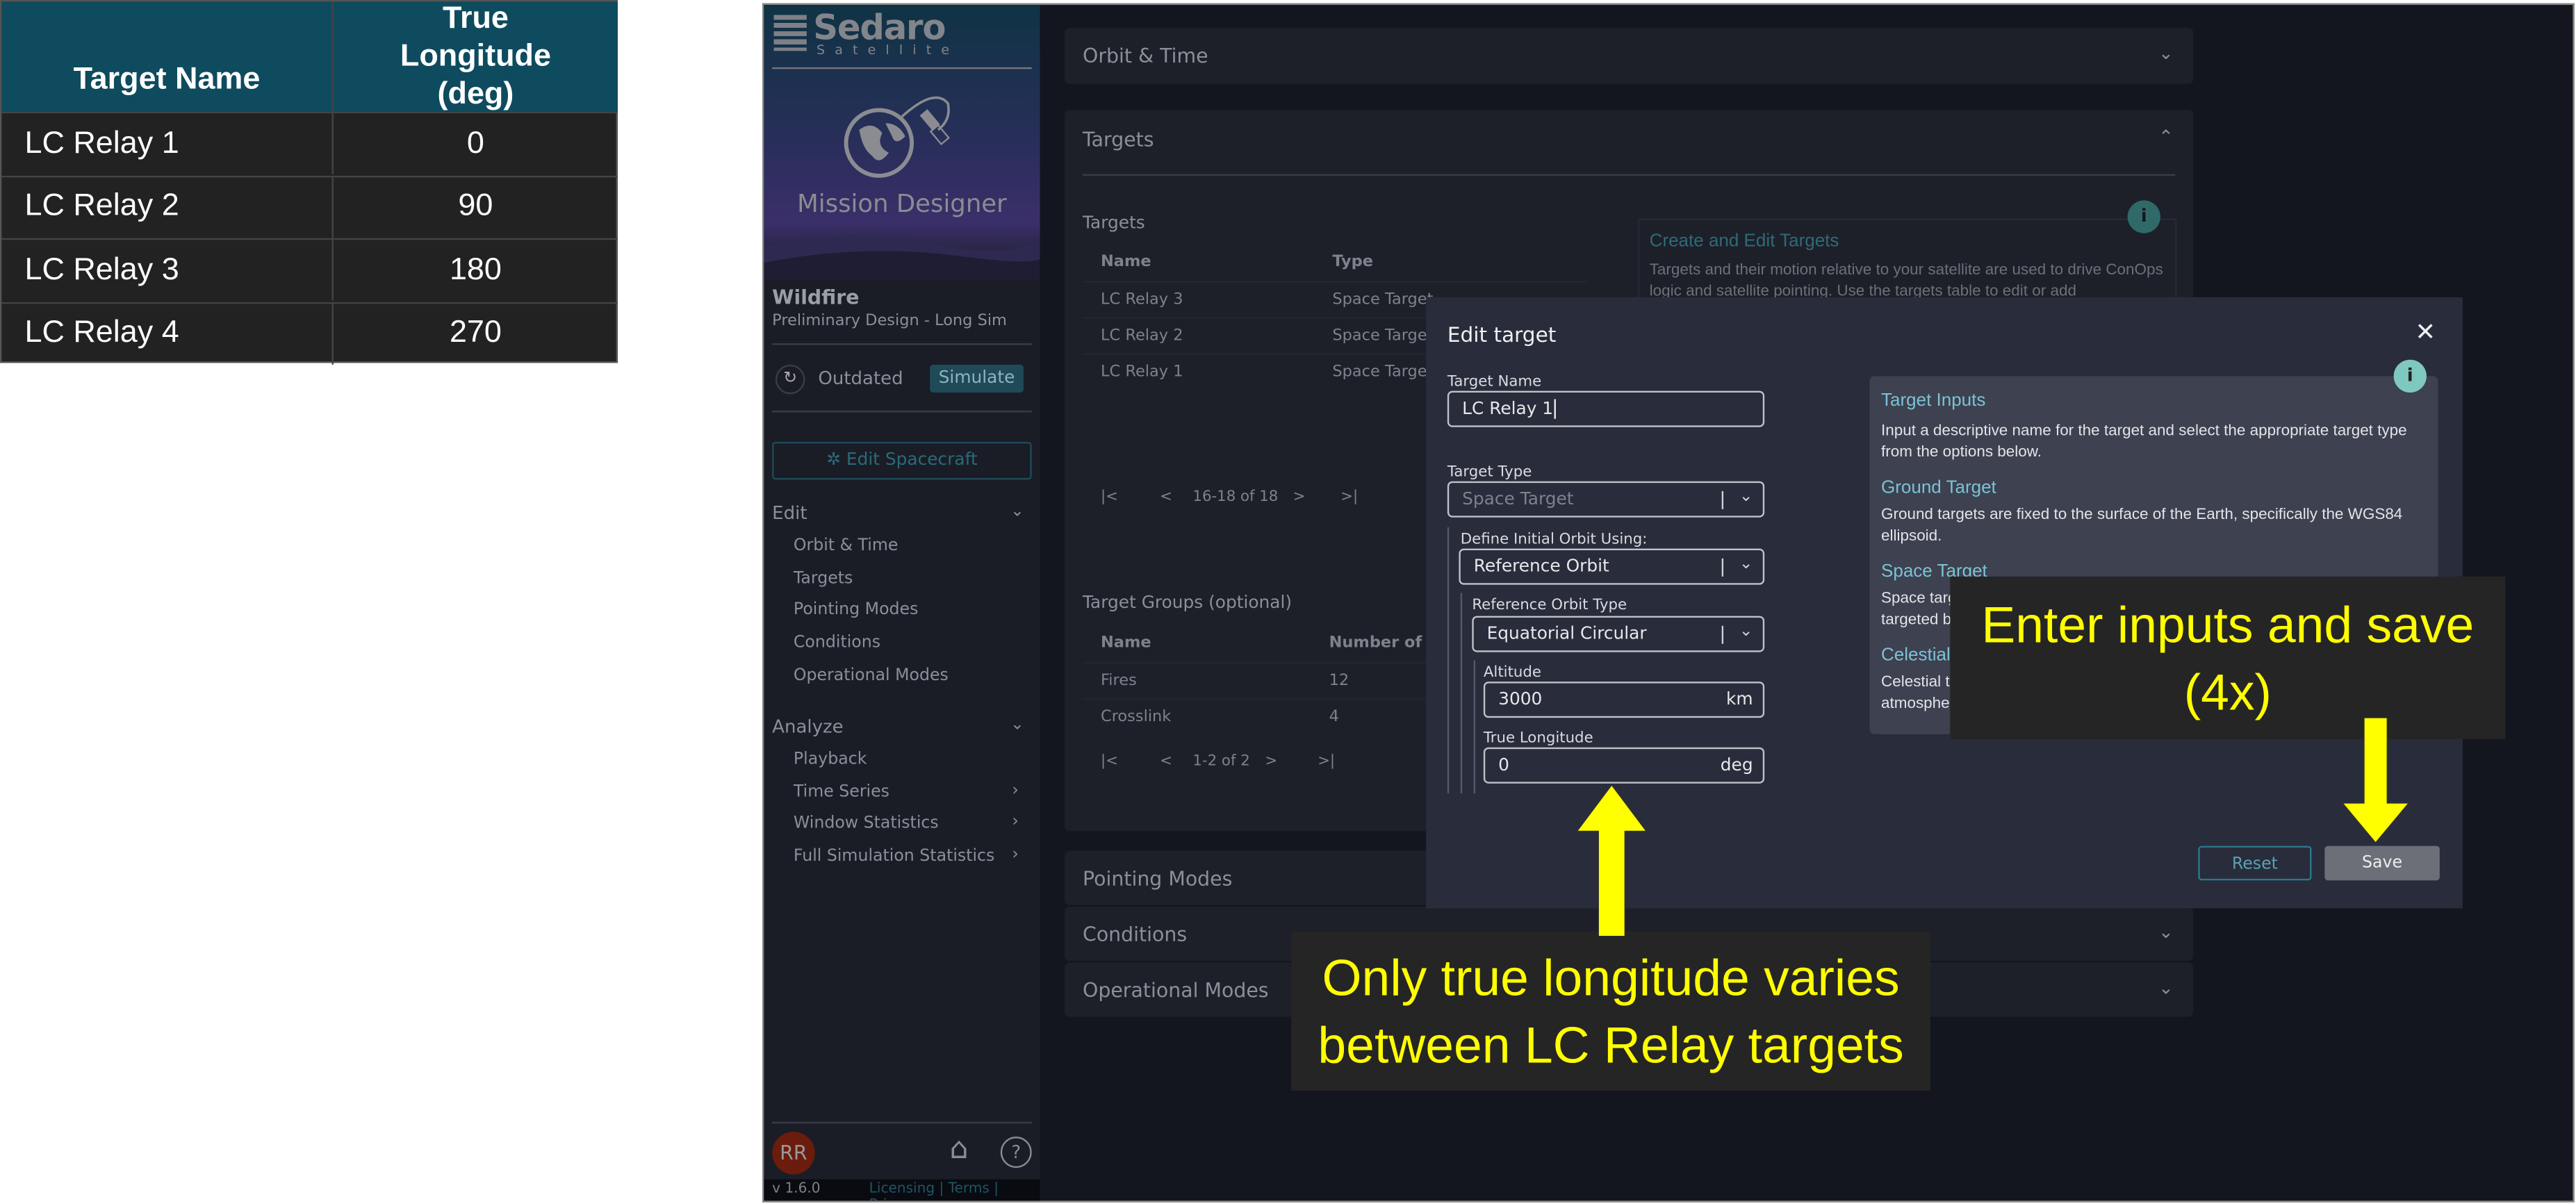 The width and height of the screenshot is (2576, 1204). Describe the element at coordinates (2376, 780) in the screenshot. I see `arrow-down-icon` at that location.